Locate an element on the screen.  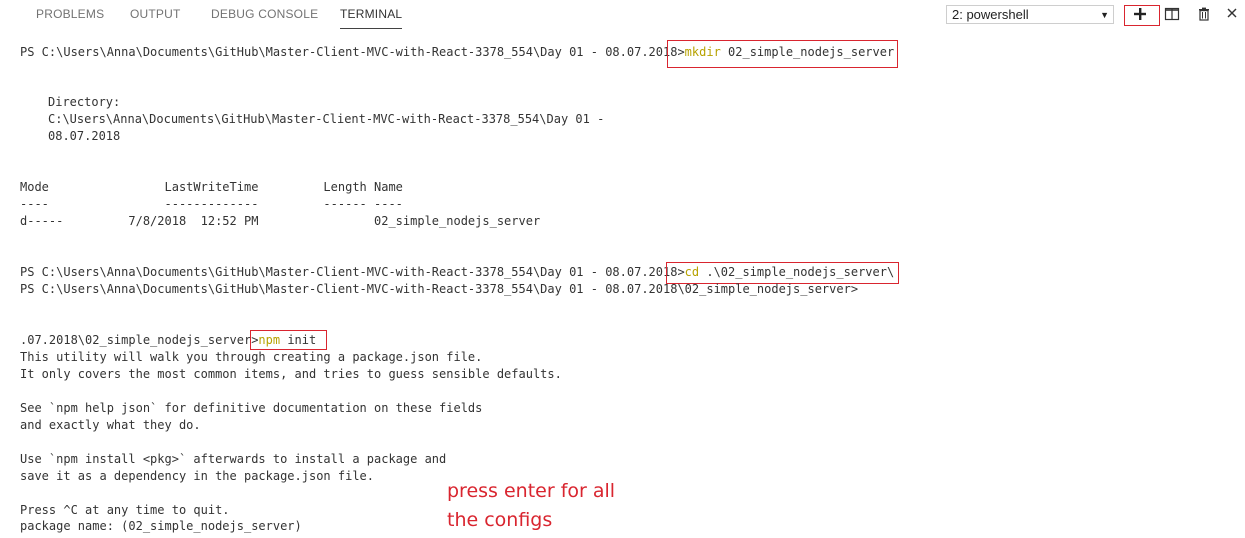
command-text: cd is located at coordinates (692, 272).